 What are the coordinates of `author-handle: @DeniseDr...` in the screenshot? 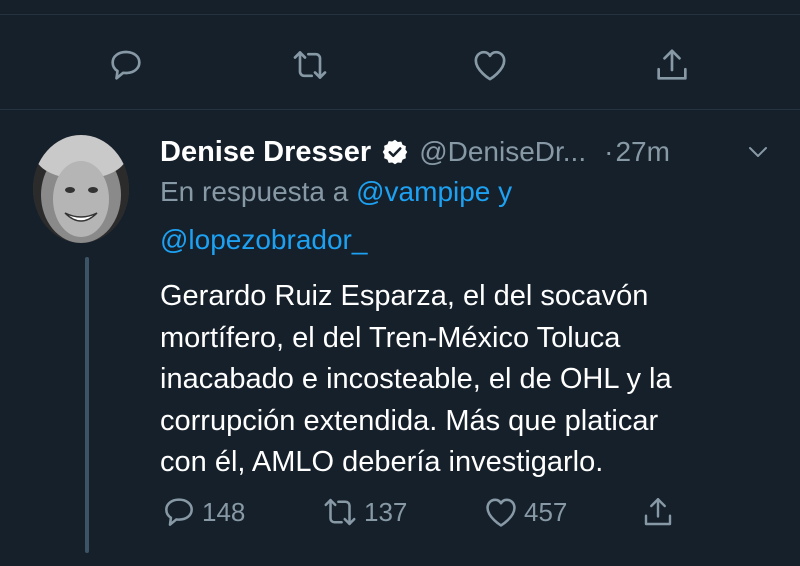 It's located at (502, 152).